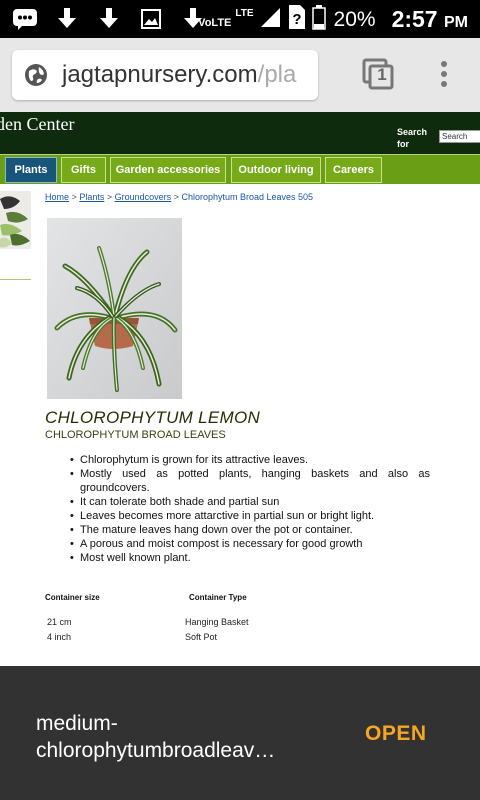  Describe the element at coordinates (91, 197) in the screenshot. I see `breadcrumb-plants: Plants` at that location.